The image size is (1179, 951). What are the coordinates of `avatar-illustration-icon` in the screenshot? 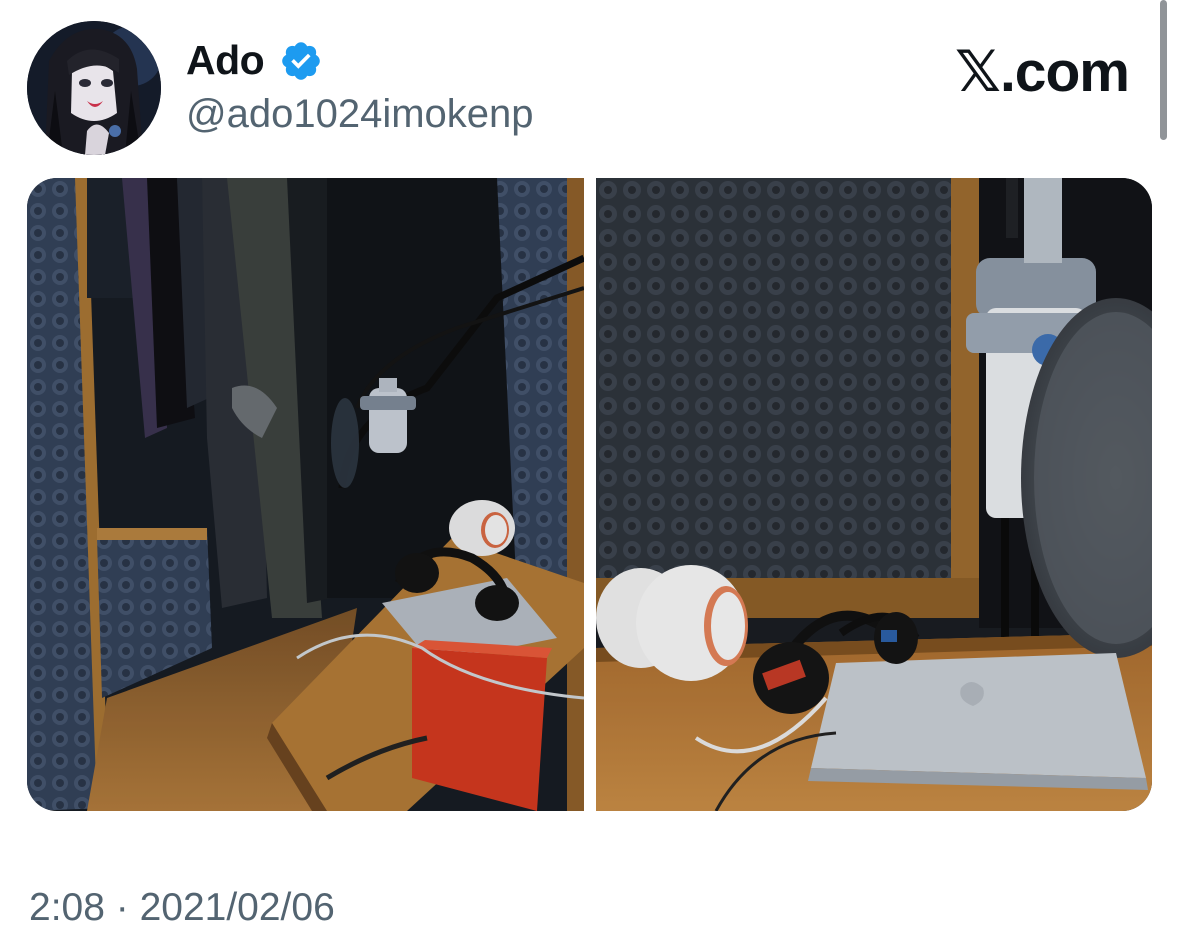 It's located at (94, 88).